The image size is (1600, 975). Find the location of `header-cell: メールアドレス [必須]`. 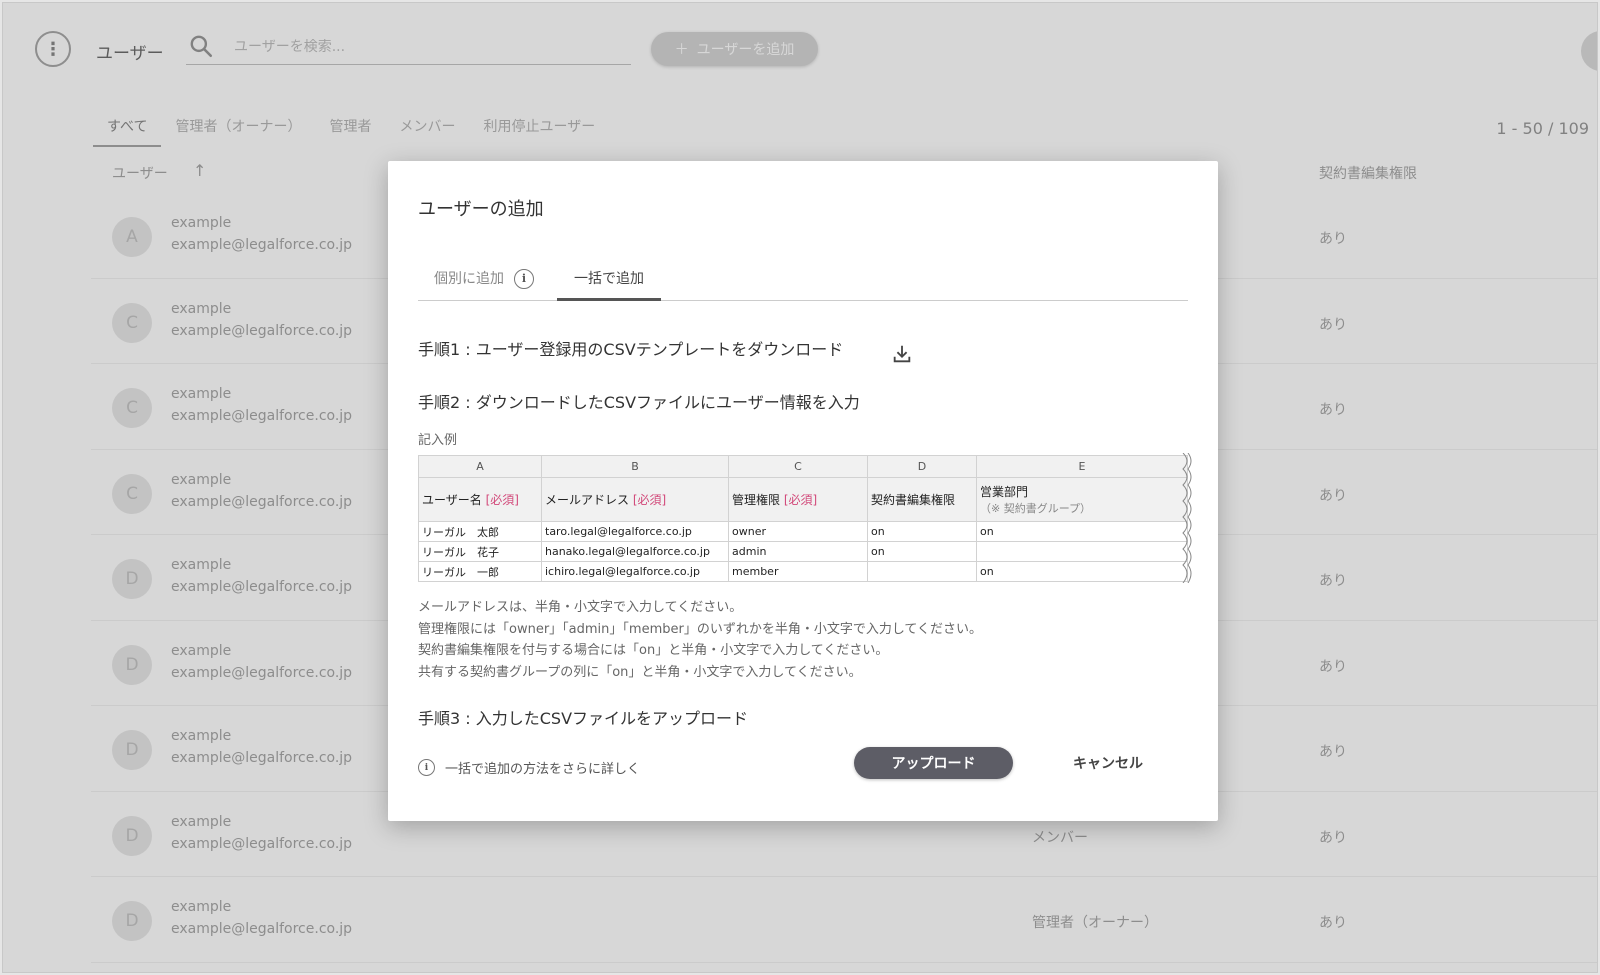

header-cell: メールアドレス [必須] is located at coordinates (635, 499).